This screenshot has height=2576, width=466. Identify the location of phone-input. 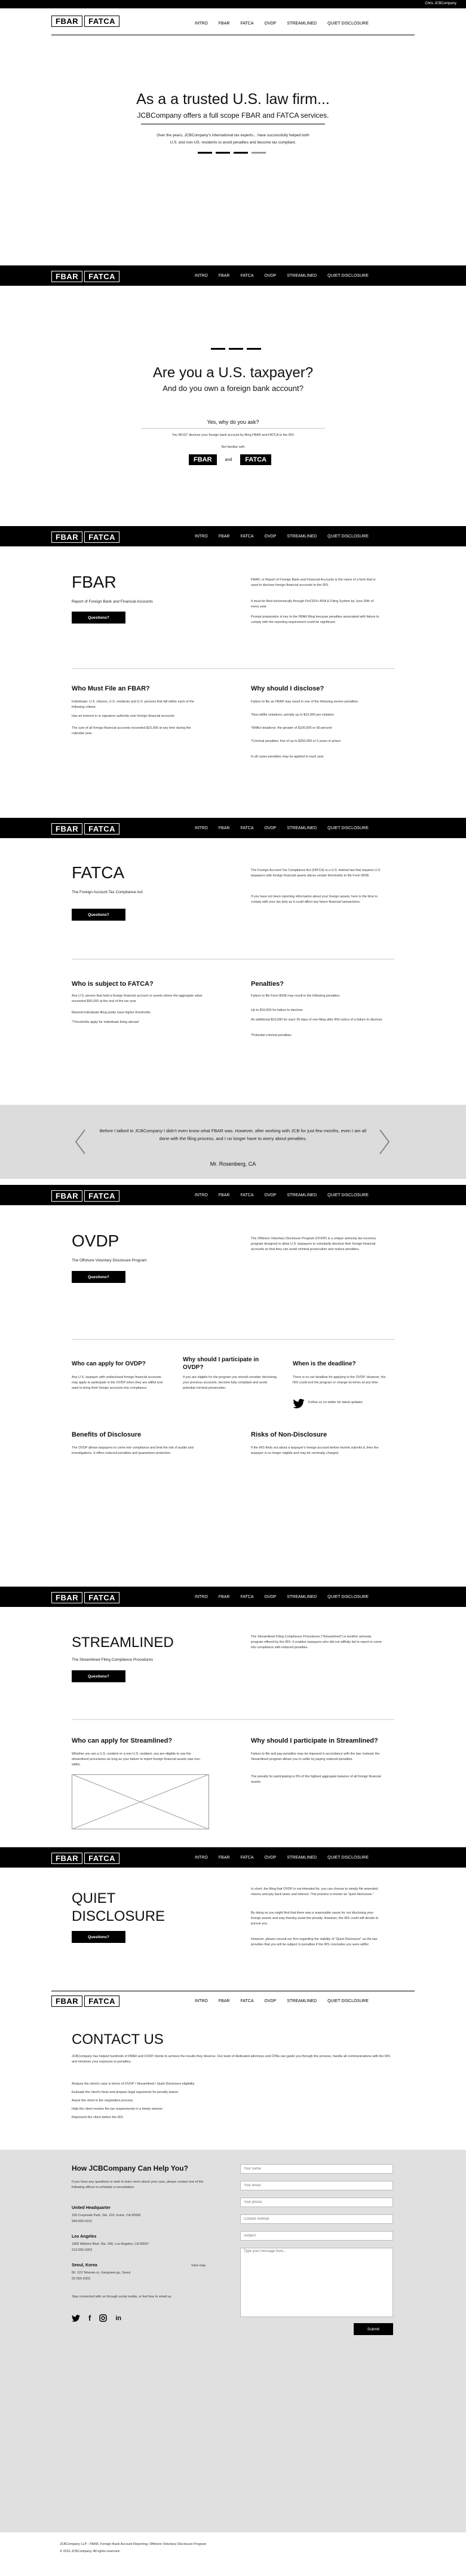
(316, 2203).